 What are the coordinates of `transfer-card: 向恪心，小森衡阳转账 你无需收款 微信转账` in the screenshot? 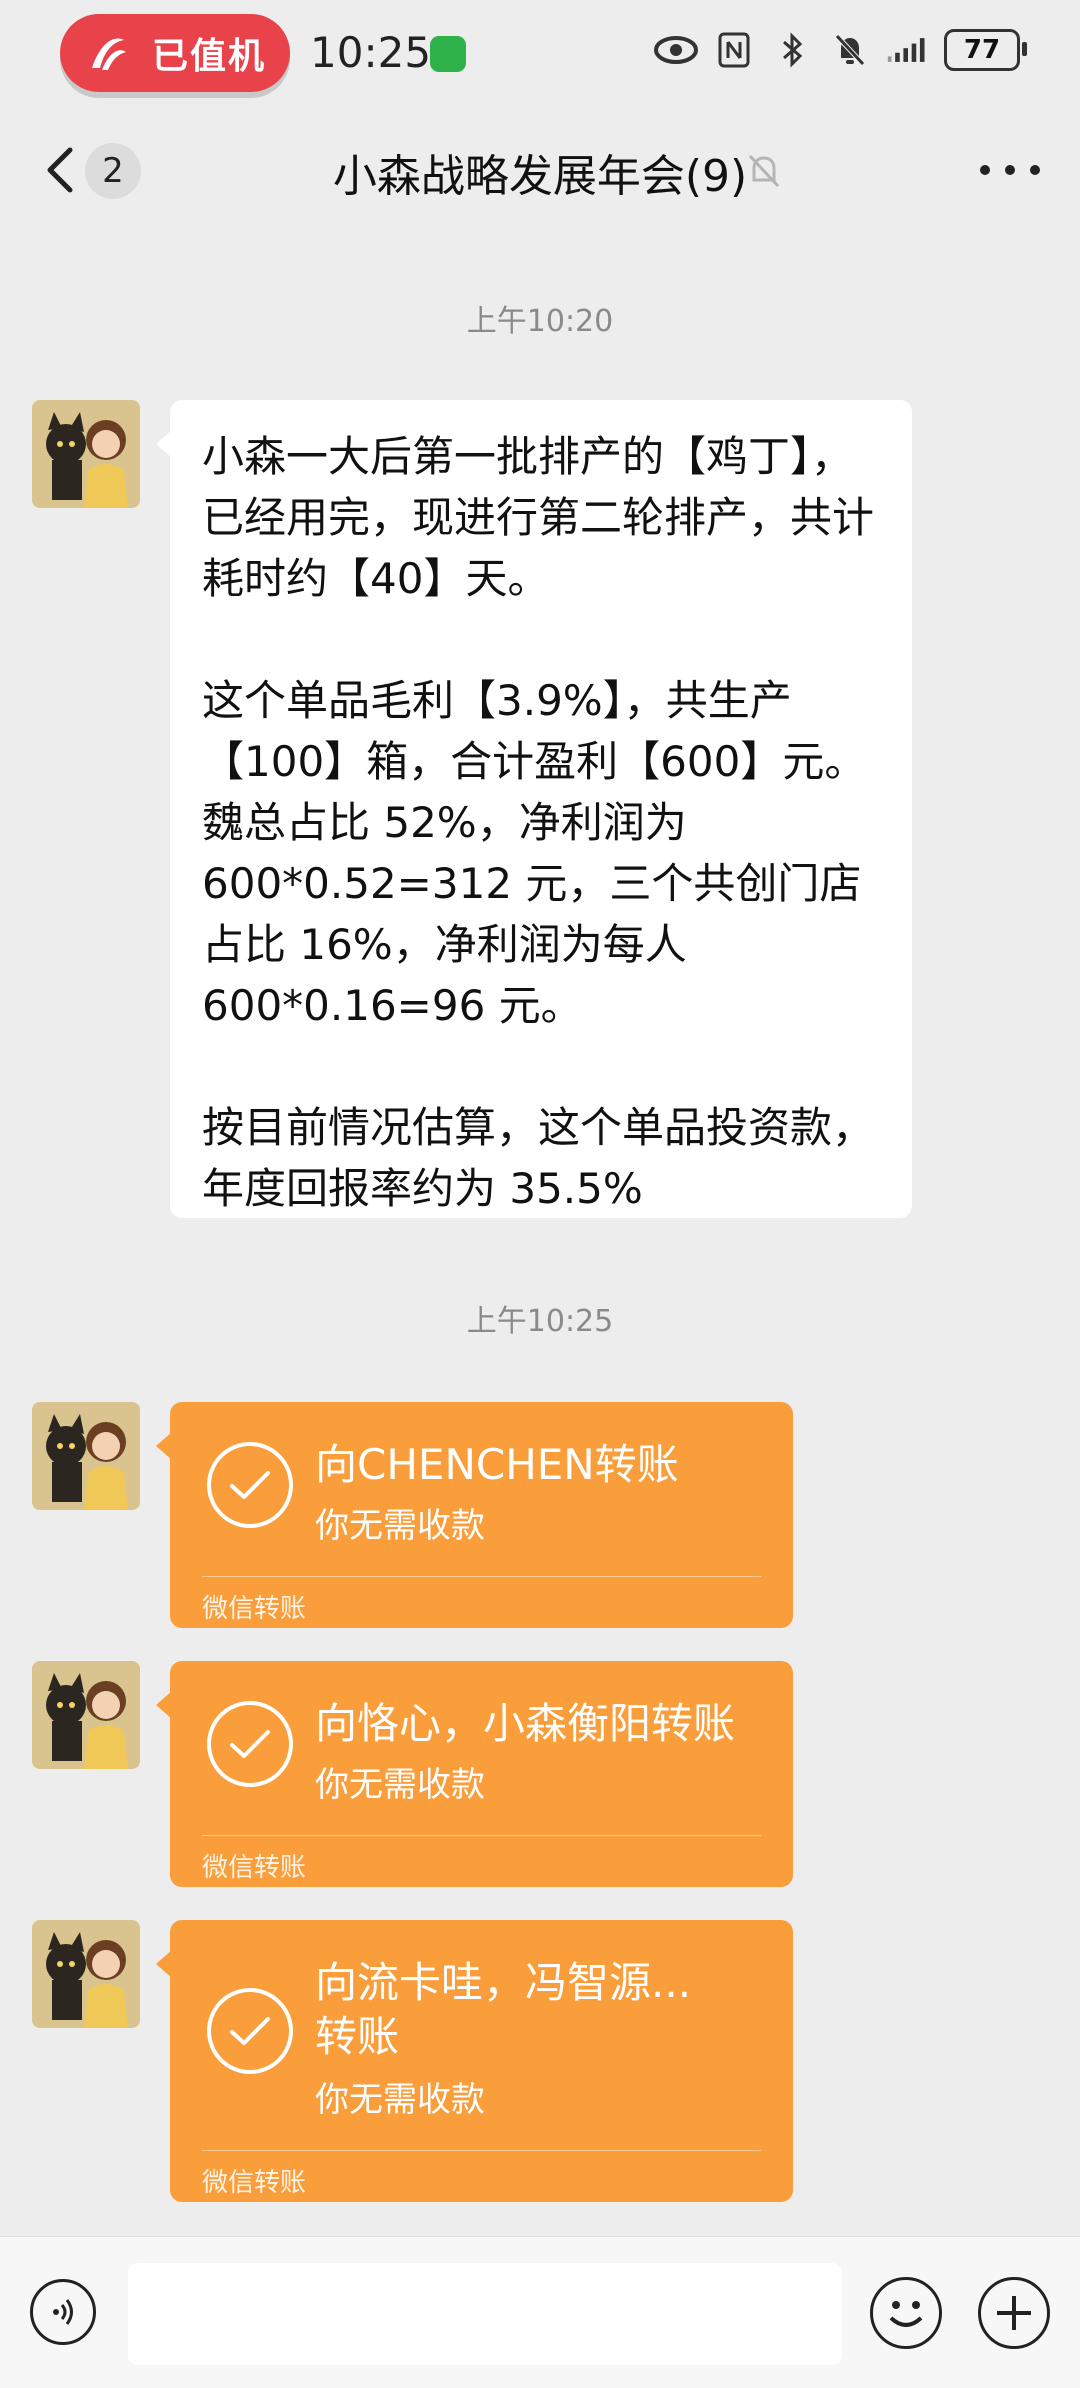 It's located at (474, 1774).